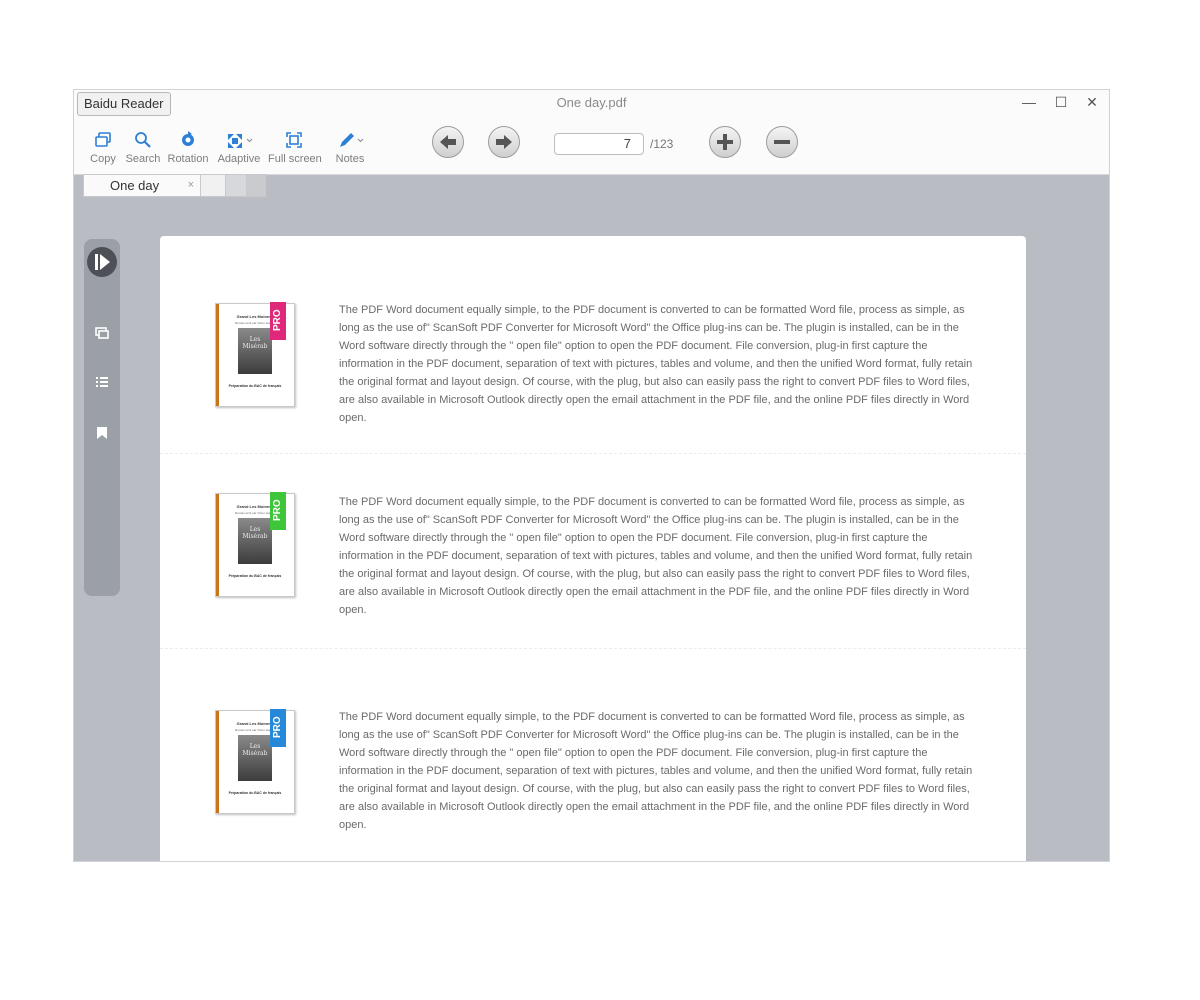 The height and width of the screenshot is (1000, 1200). Describe the element at coordinates (191, 185) in the screenshot. I see `tab-close-icon: ×` at that location.